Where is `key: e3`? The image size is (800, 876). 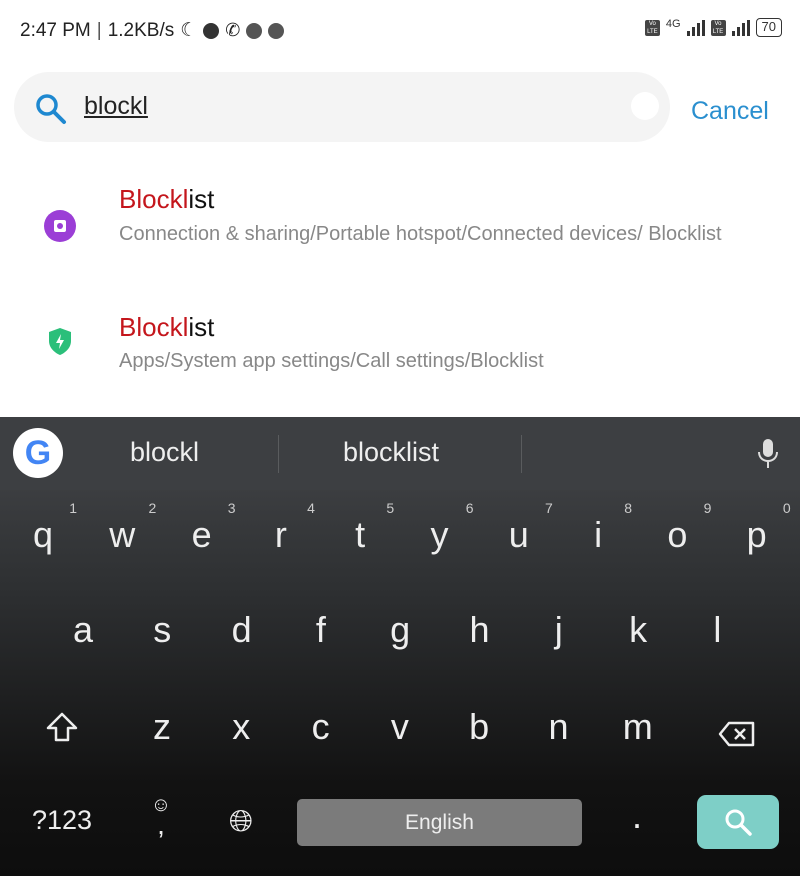 key: e3 is located at coordinates (202, 528).